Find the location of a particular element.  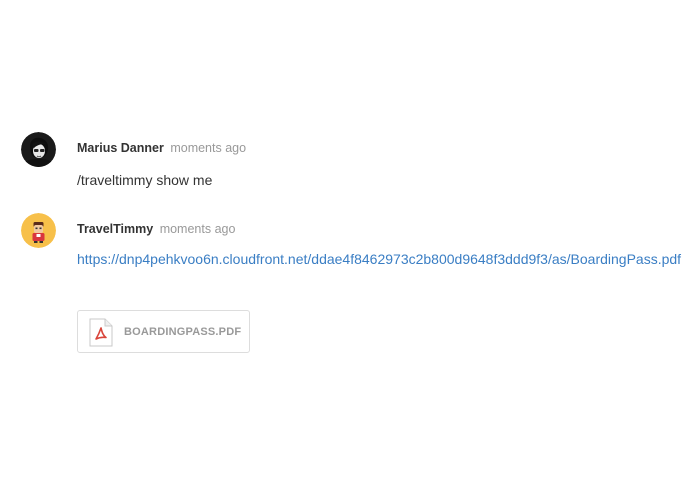

message-meta: Marius Danner moments ago is located at coordinates (161, 148).